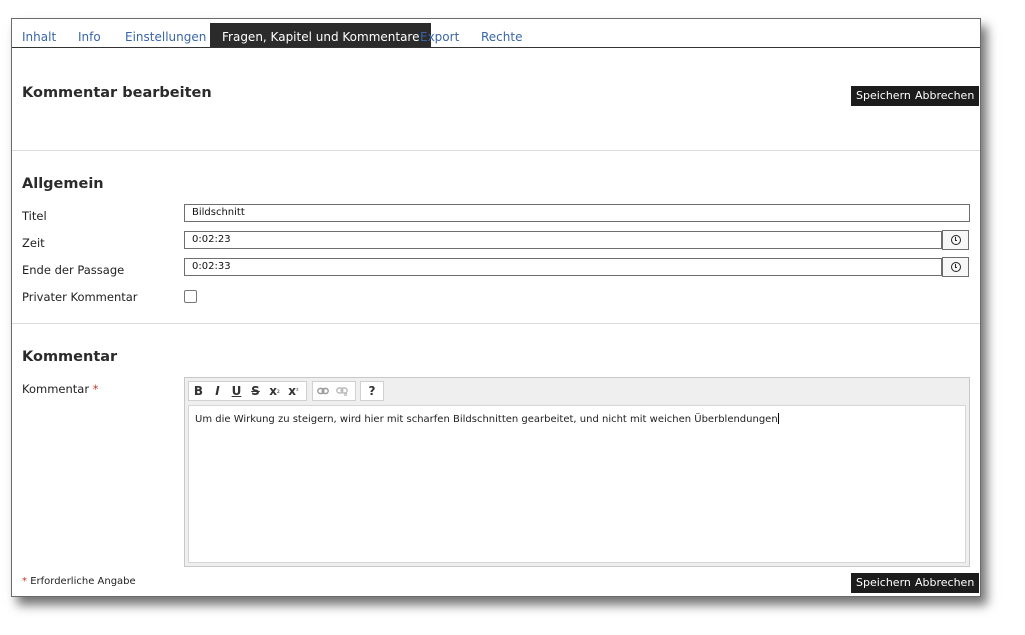  I want to click on tab-einstellungen: Einstellungen, so click(165, 35).